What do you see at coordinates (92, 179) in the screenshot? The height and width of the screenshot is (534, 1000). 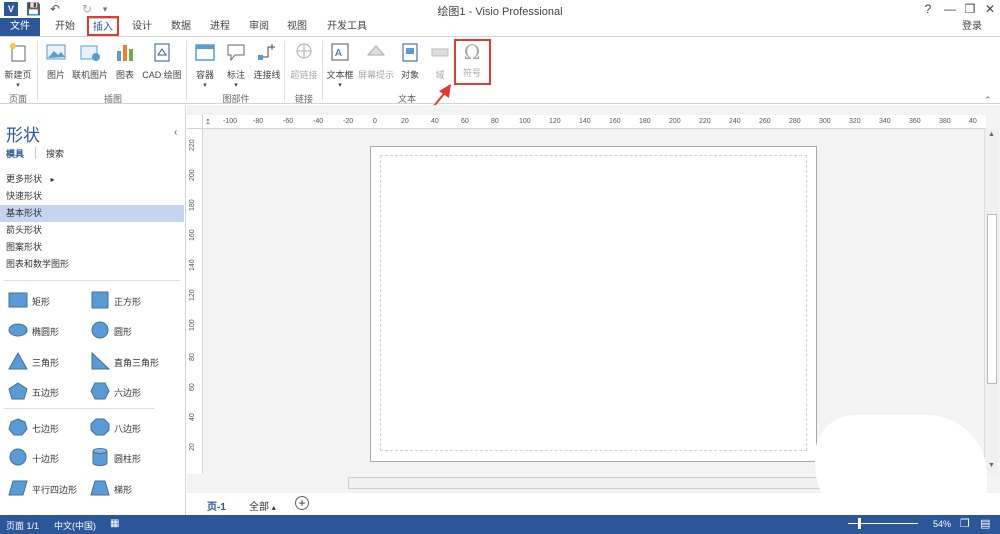 I see `more-shapes-menu: 更多形状 ▸` at bounding box center [92, 179].